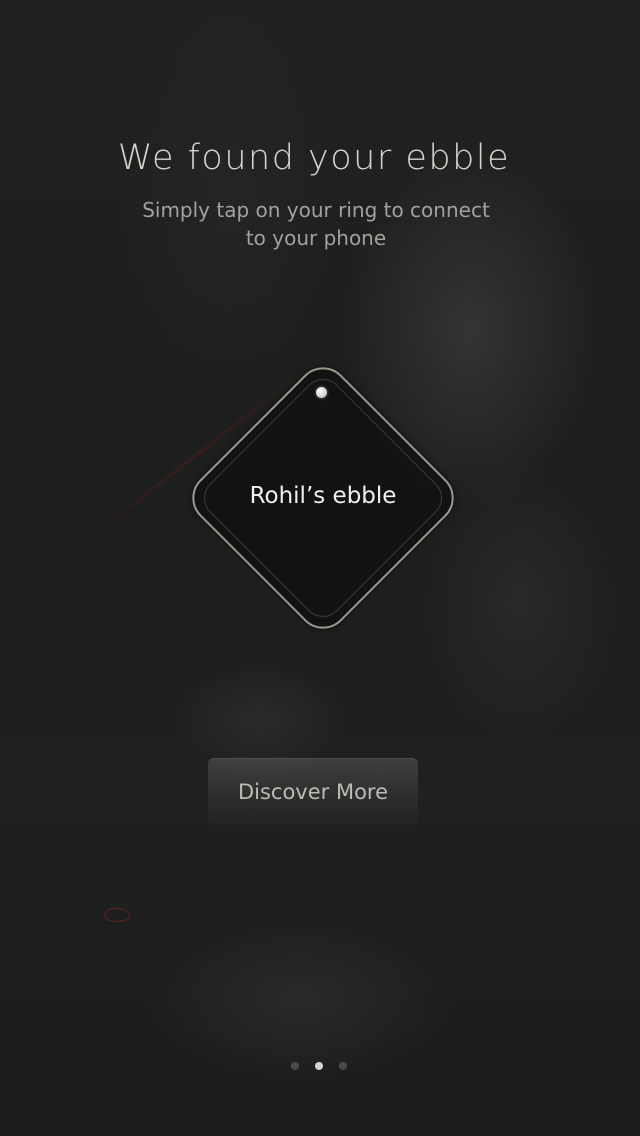 This screenshot has height=1136, width=640. I want to click on page-title: We found your ebble, so click(314, 158).